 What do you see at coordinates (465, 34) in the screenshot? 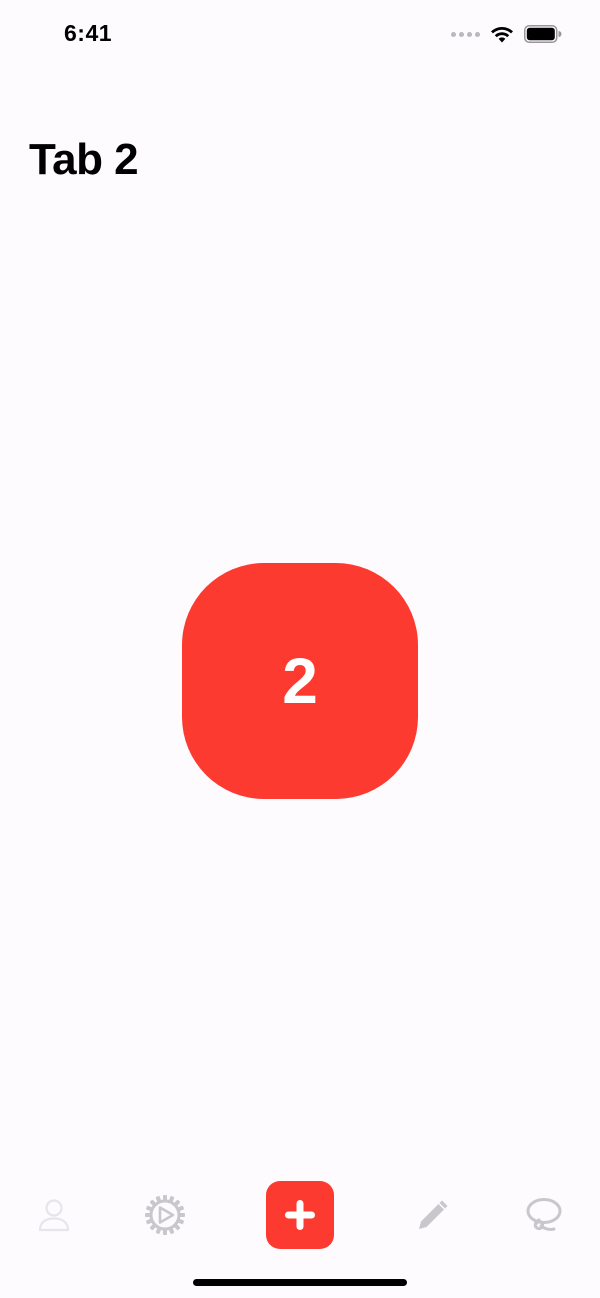
I see `cellular-signal-icon` at bounding box center [465, 34].